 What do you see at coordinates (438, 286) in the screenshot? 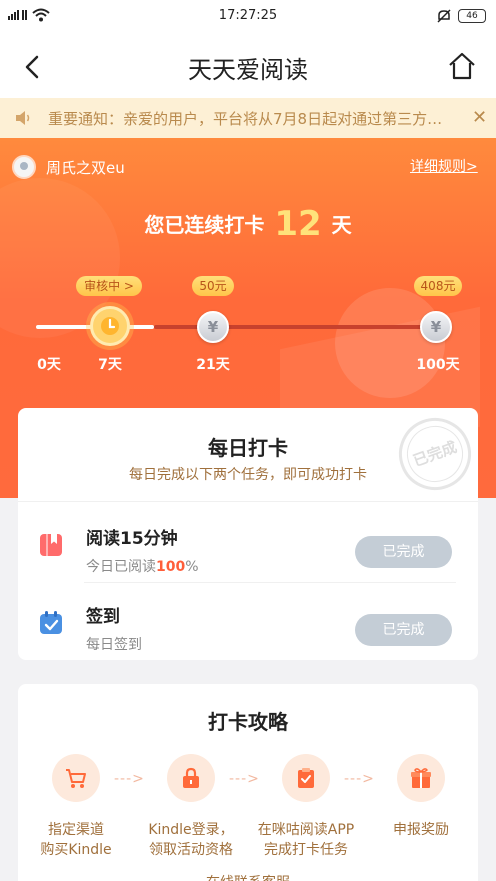
I see `milestone-100-reward-badge: 408元` at bounding box center [438, 286].